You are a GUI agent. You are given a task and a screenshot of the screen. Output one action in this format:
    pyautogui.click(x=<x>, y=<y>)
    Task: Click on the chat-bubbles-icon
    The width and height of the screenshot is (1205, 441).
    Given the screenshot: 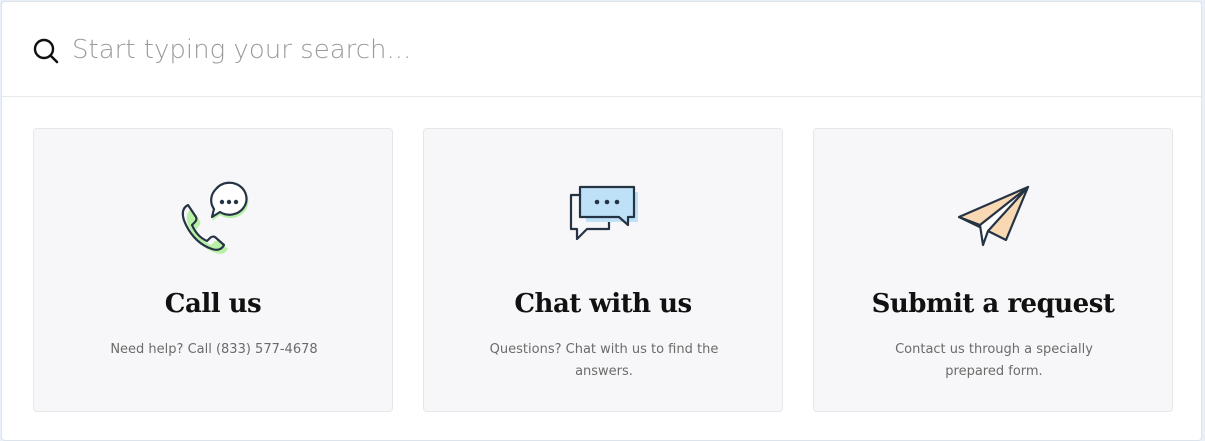 What is the action you would take?
    pyautogui.click(x=603, y=213)
    